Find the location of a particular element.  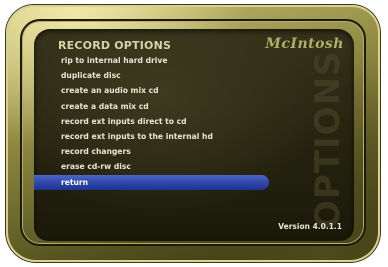

menu-item-ext-inputs-to-hd: record ext inputs to the internal hd is located at coordinates (194, 136).